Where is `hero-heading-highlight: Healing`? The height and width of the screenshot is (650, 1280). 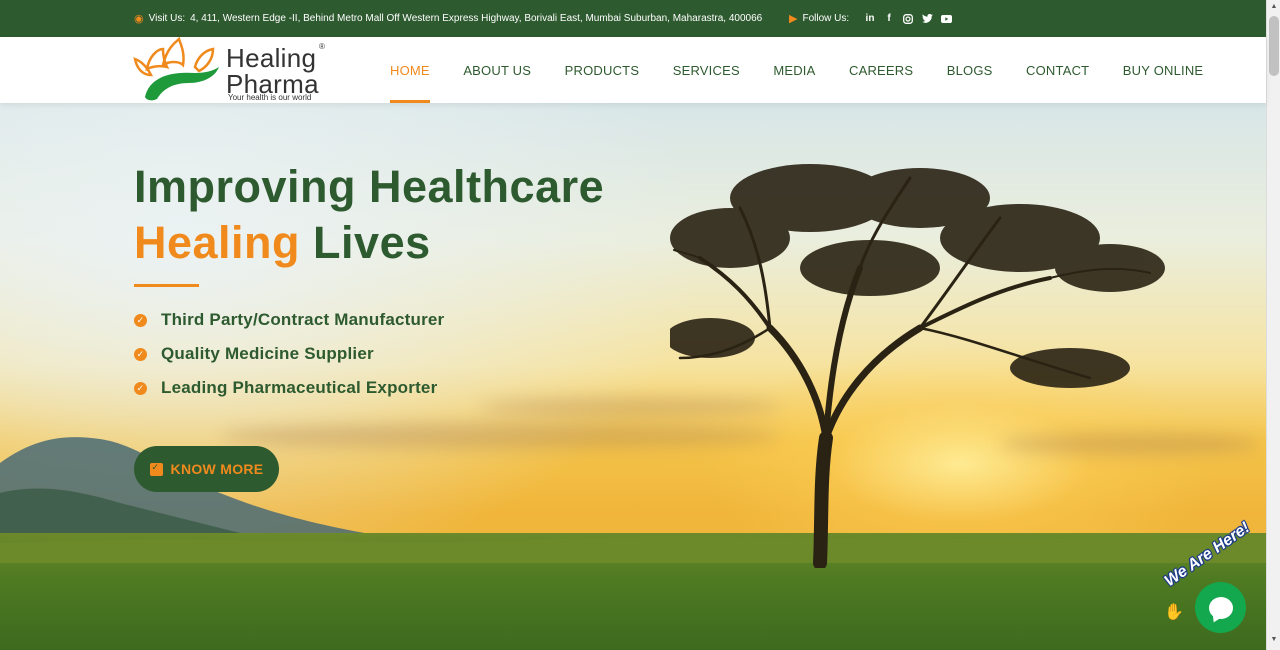
hero-heading-highlight: Healing is located at coordinates (217, 242).